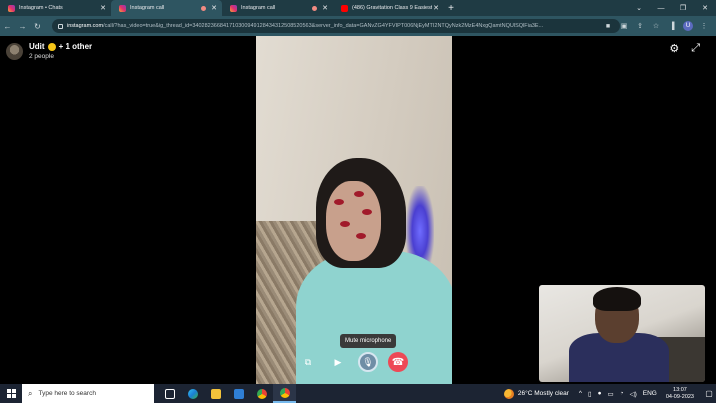 Image resolution: width=716 pixels, height=403 pixels. What do you see at coordinates (684, 48) in the screenshot?
I see `call-top-icons: ⚙ ⤢` at bounding box center [684, 48].